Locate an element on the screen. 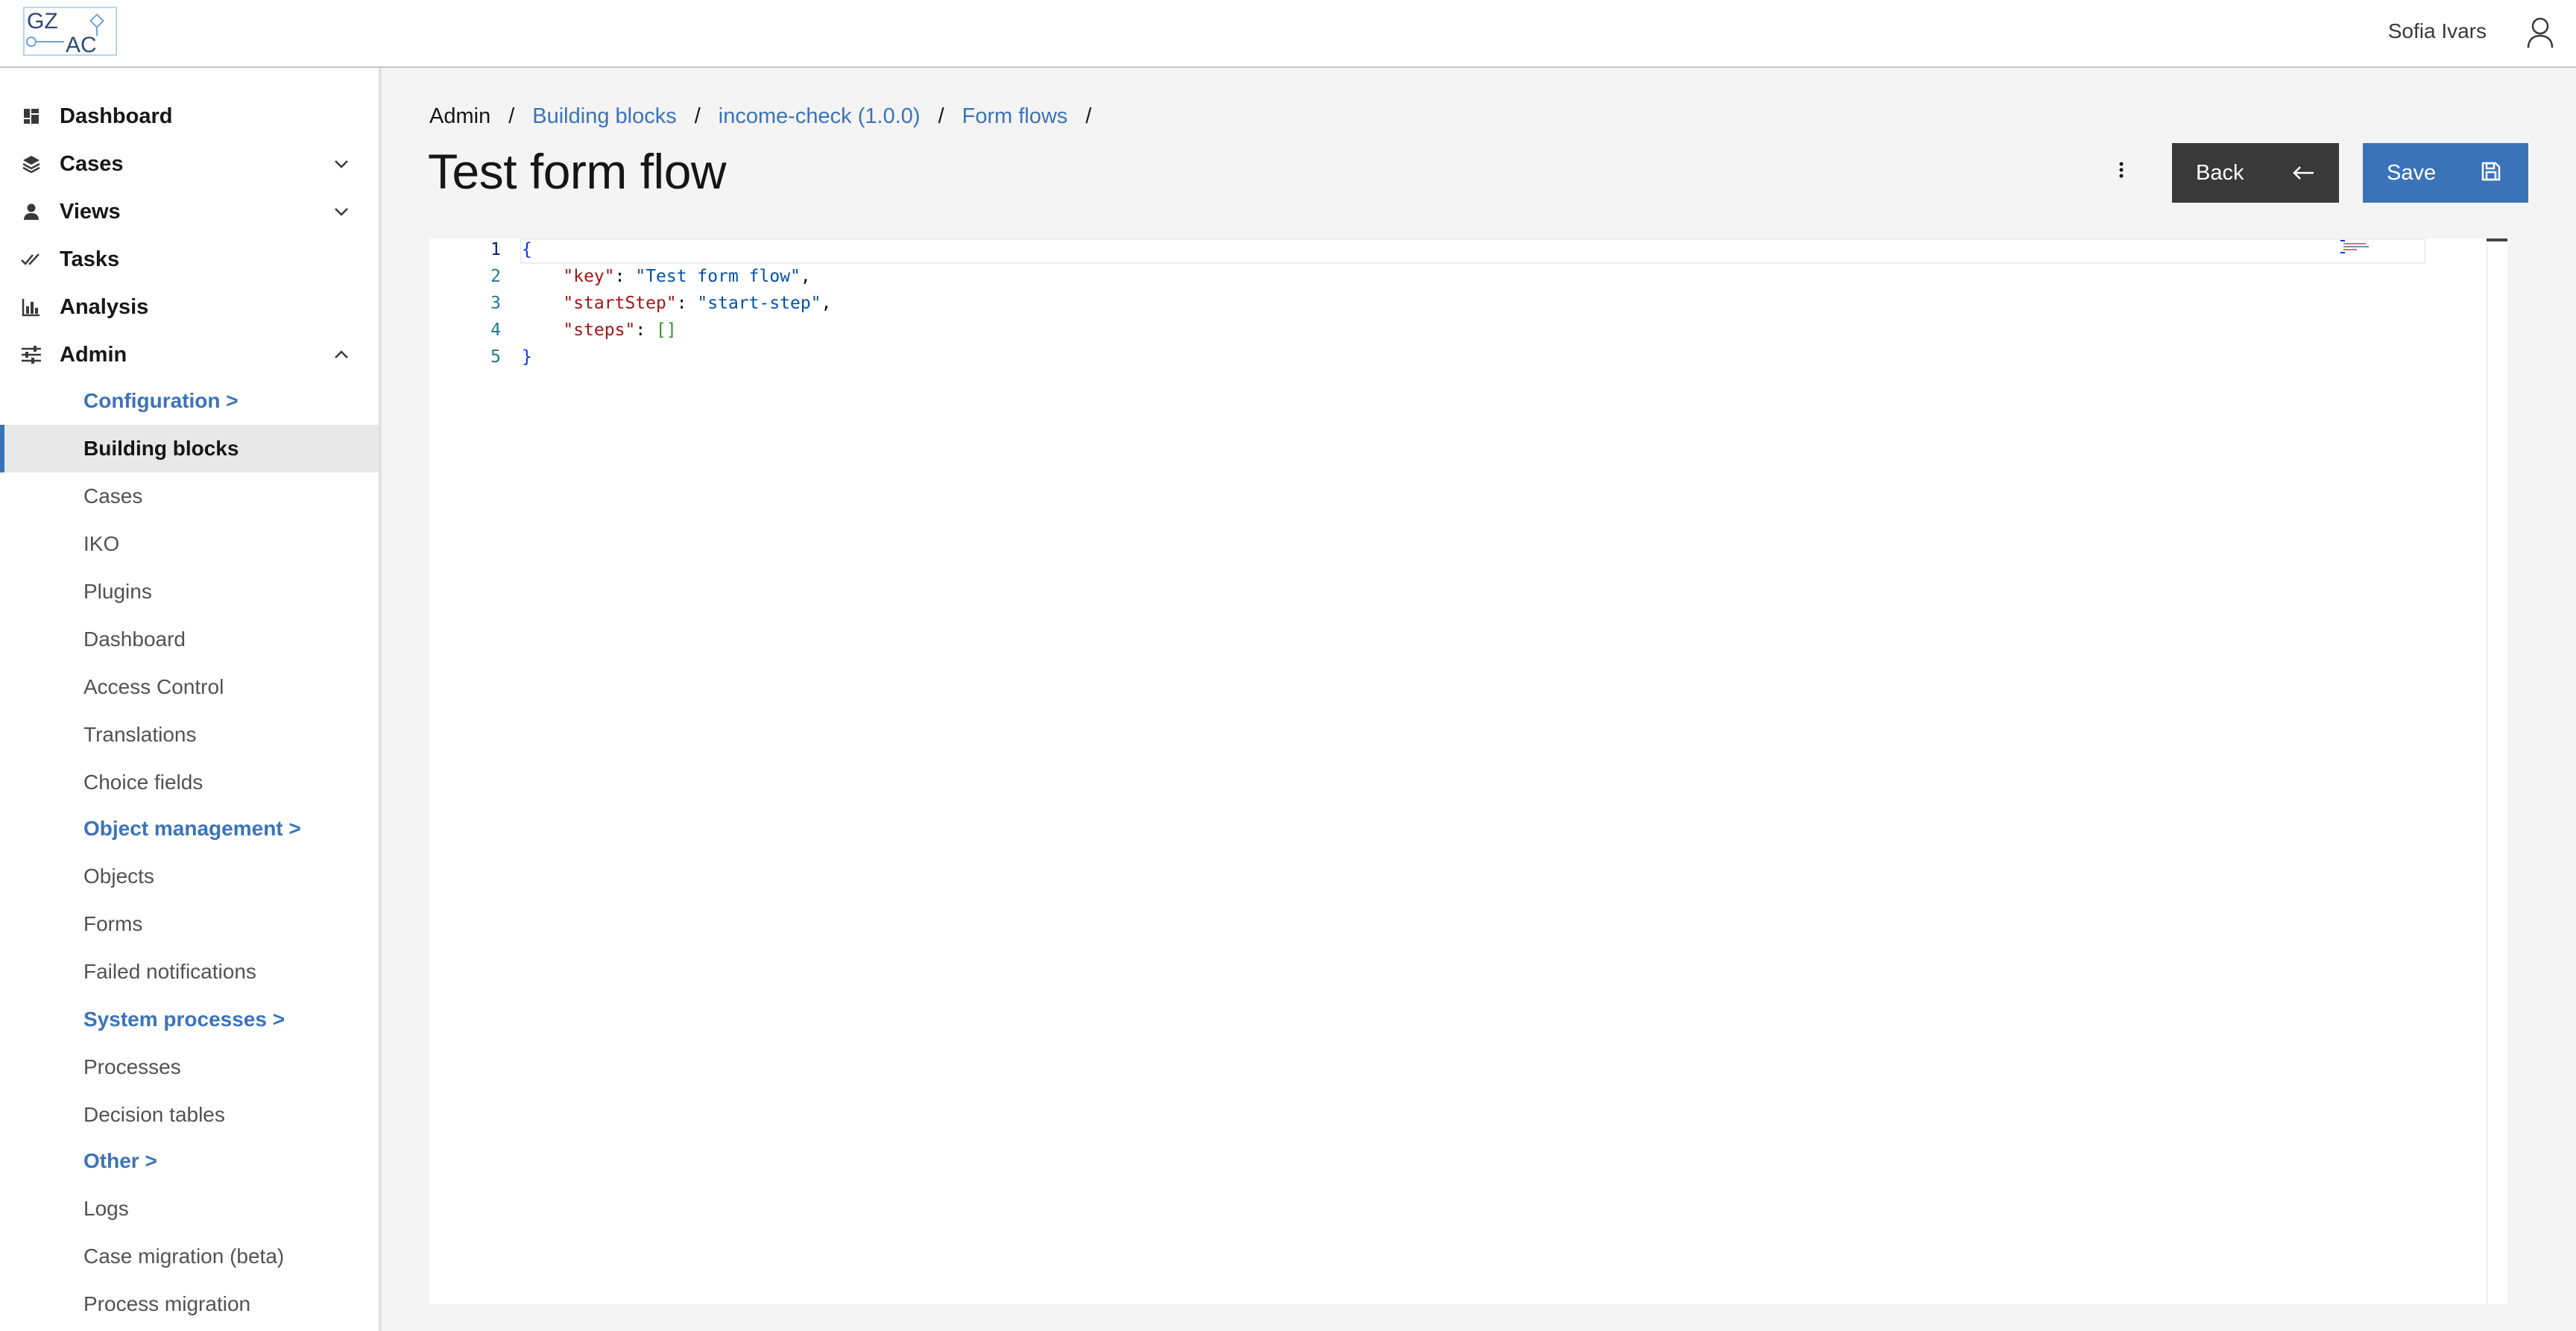 The width and height of the screenshot is (2576, 1331). sidebar-item-process-migration: Process migration is located at coordinates (189, 1304).